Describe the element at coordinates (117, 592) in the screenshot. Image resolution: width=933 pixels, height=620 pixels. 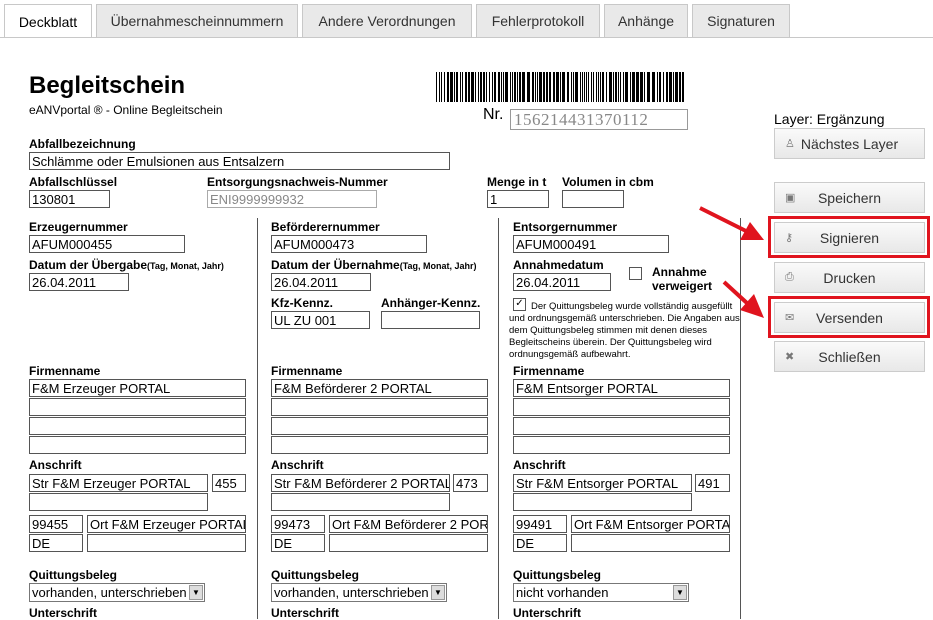
I see `erzeuger-quittung-select: vorhanden, unterschrieben ▼` at that location.